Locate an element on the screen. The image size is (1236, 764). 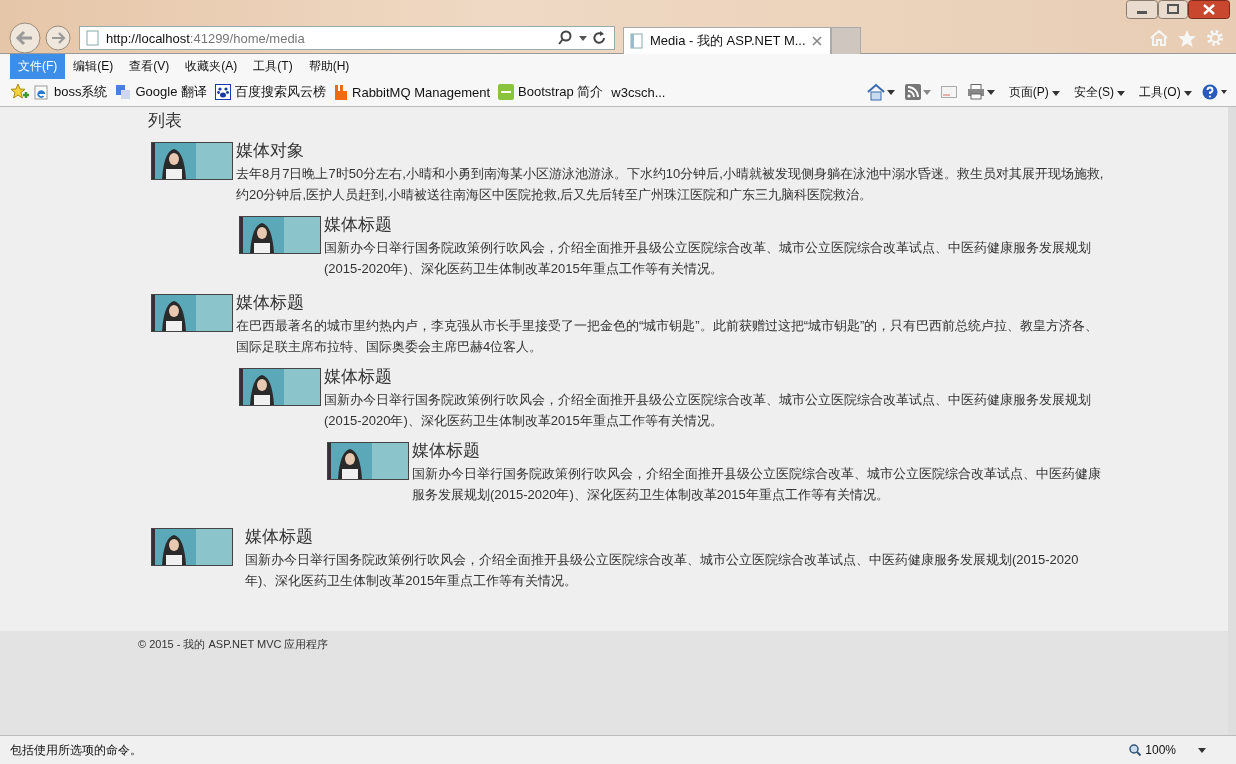
media-text: 去年8月7日晚上7时50分左右,小晴和小勇到南海某小区游泳池游泳。下水约10分钟后,小晴就被发现侧身躺在泳池中溺水昏迷。救生员对其展开现场施救,约20分钟后,医护人员赶到,小晴被送往南海区中医院抢救,后又先后转至广州珠江医院和广东三九脑科医院救治。 is located at coordinates (670, 184).